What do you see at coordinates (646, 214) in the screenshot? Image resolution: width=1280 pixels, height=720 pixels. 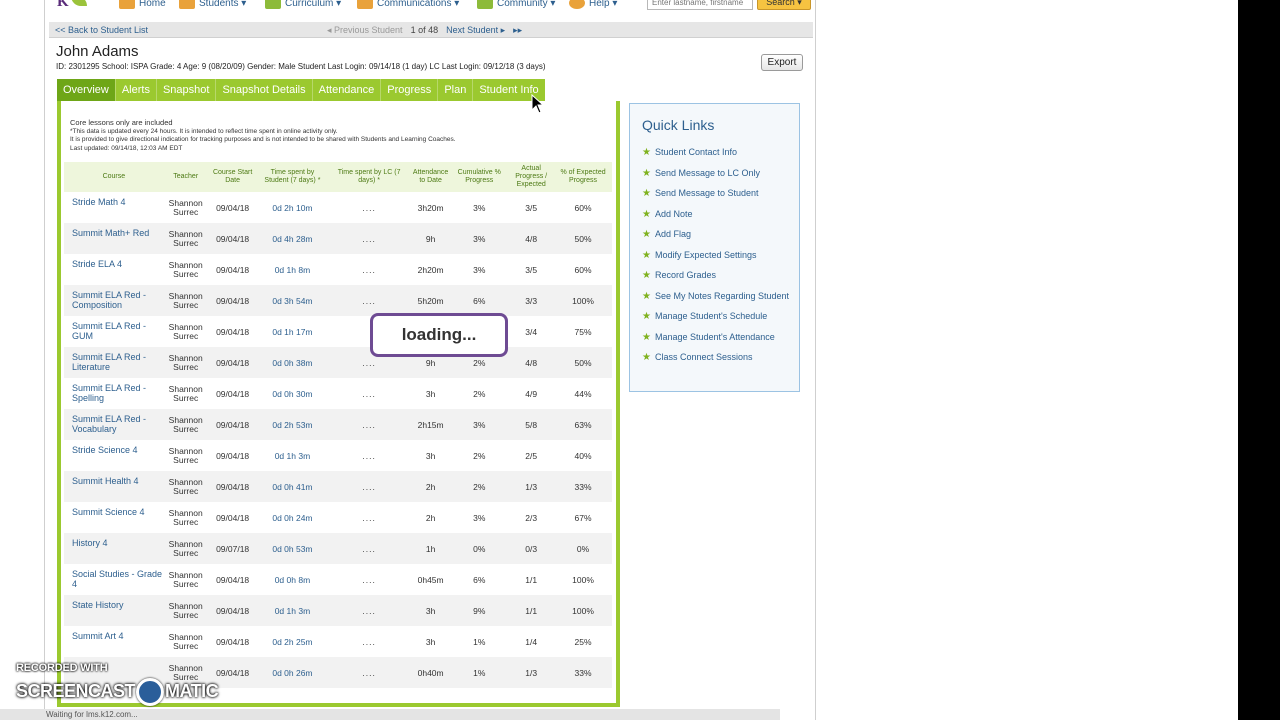 I see `star-icon: ★` at bounding box center [646, 214].